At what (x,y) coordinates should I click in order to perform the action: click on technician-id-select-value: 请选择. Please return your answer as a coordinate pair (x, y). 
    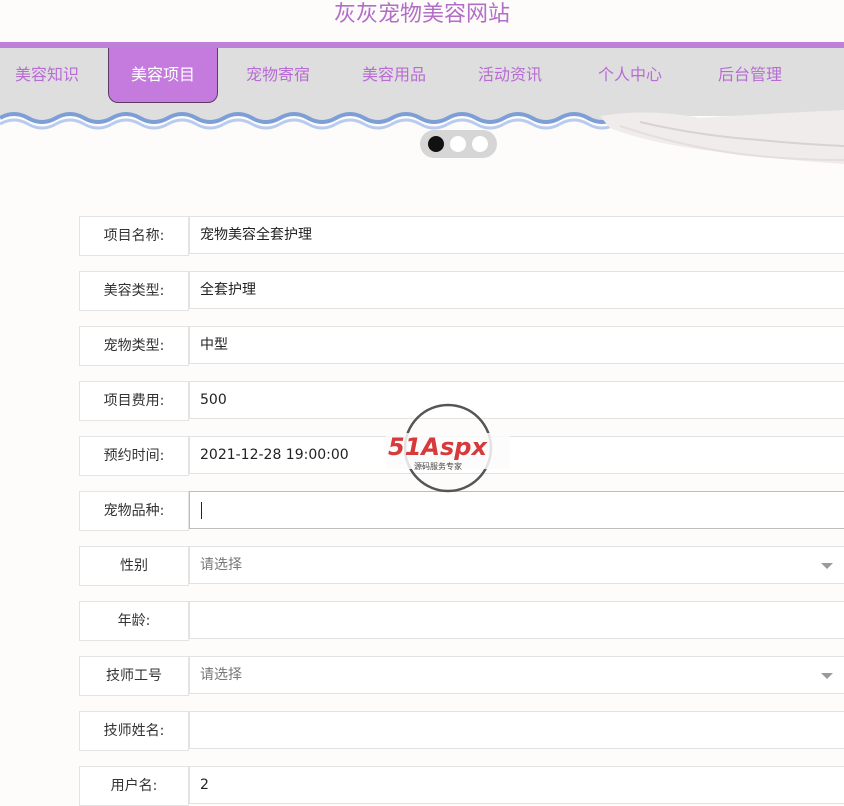
    Looking at the image, I should click on (221, 675).